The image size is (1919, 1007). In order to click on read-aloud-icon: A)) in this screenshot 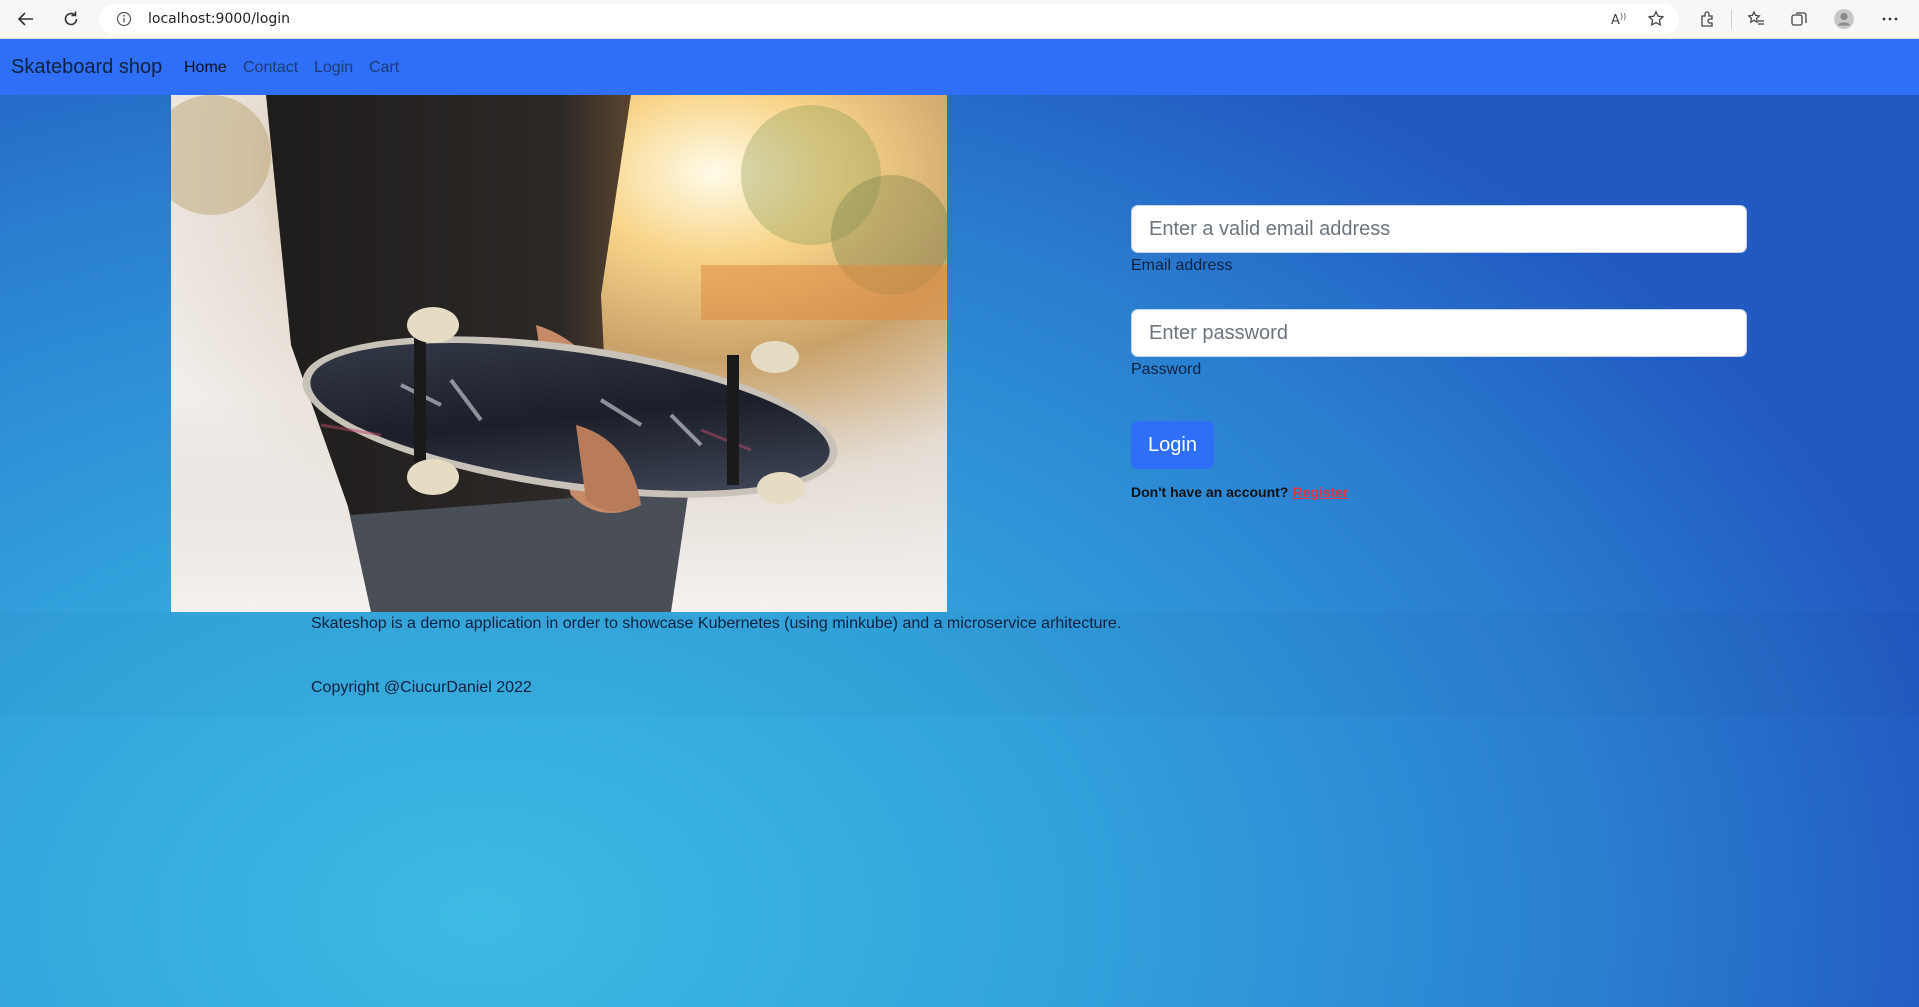, I will do `click(1619, 19)`.